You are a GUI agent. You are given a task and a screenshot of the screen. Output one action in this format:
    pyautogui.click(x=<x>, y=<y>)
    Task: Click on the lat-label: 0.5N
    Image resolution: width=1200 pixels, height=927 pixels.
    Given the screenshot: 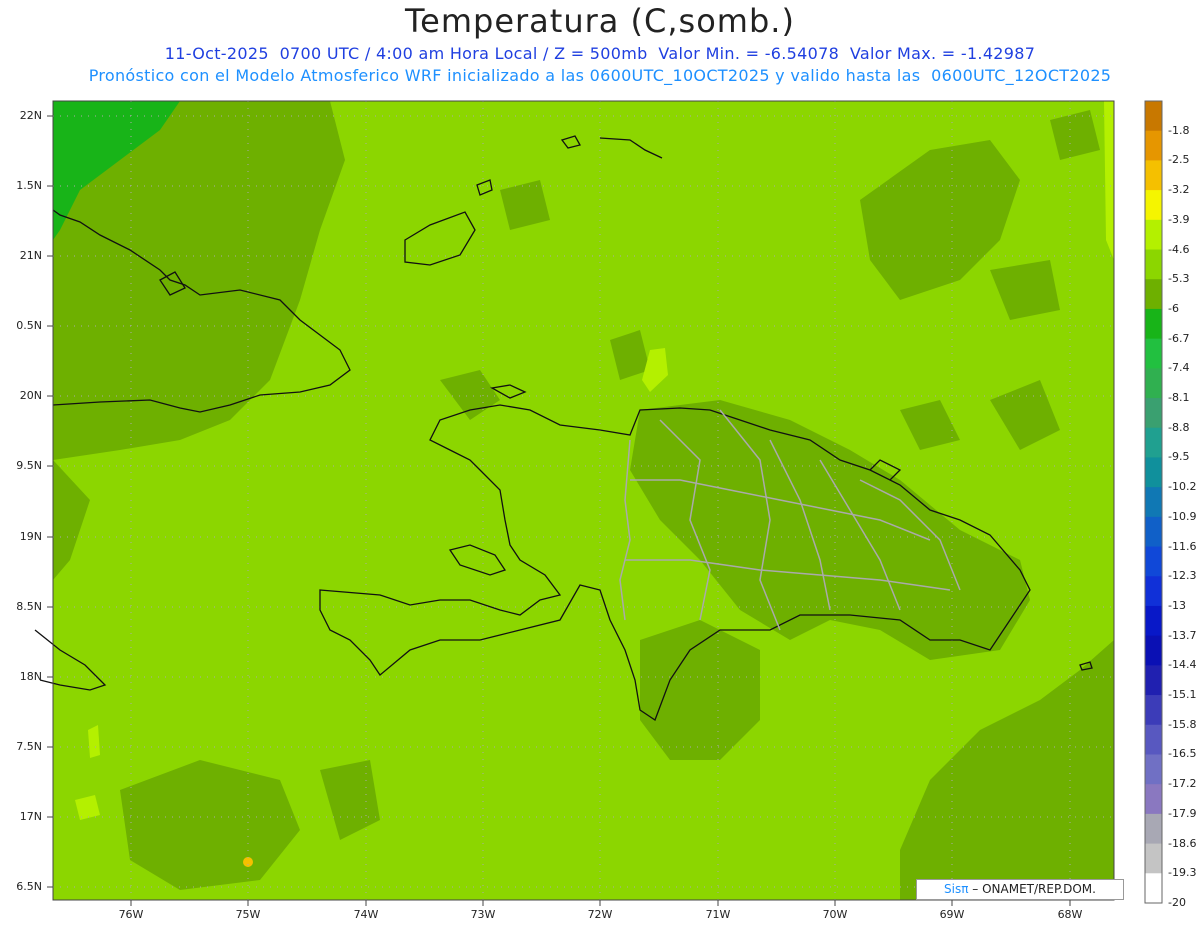 What is the action you would take?
    pyautogui.click(x=29, y=325)
    